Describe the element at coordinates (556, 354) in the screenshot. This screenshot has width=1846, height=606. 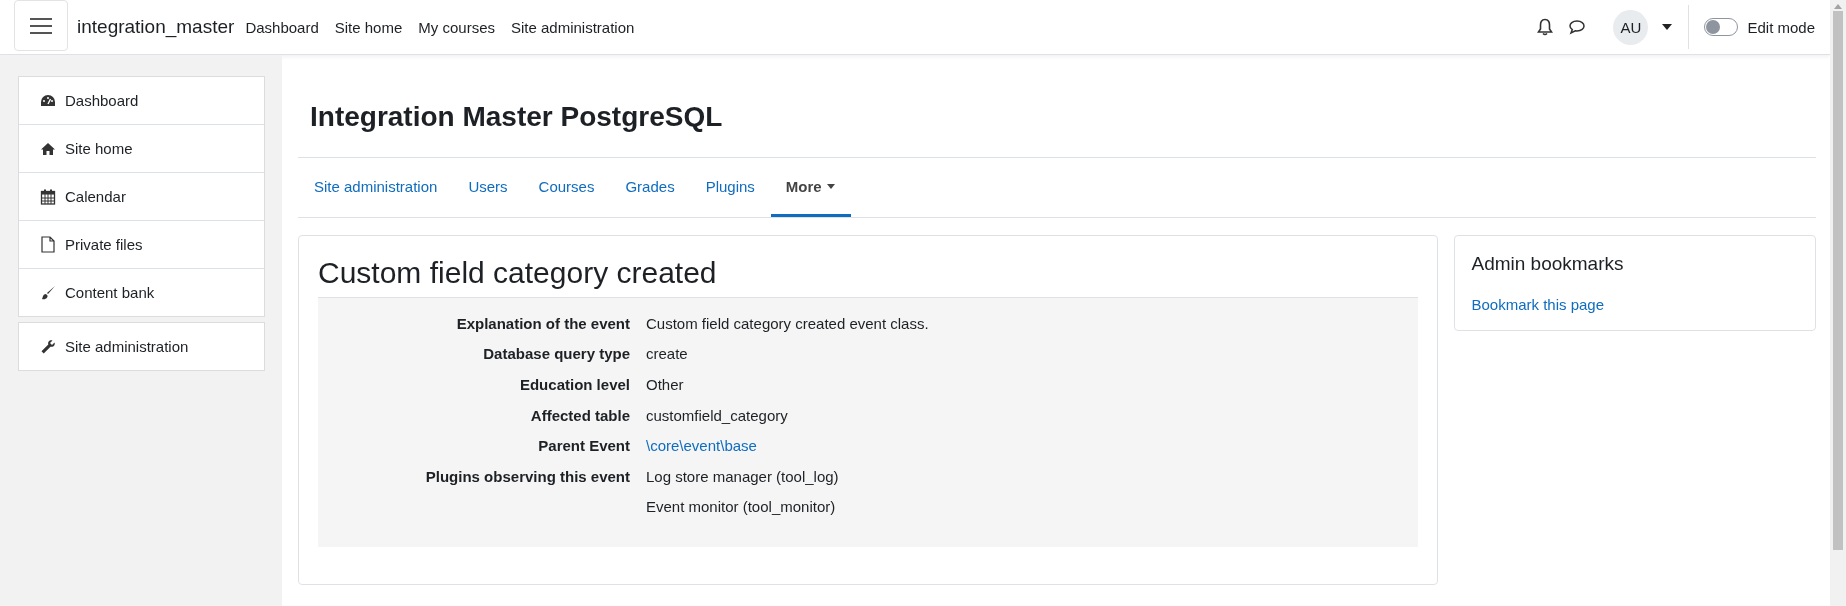
I see `field-label: Database query type` at that location.